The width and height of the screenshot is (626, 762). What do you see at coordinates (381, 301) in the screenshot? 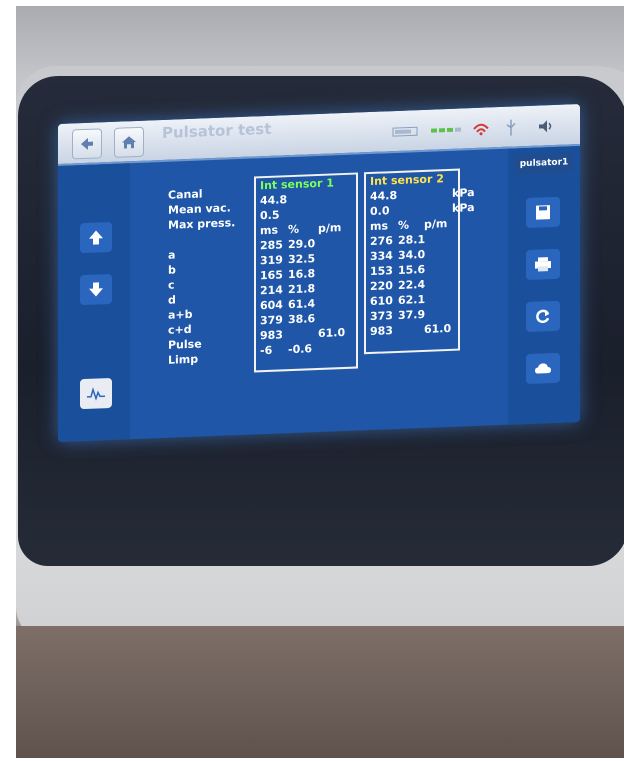
I see `cell: 610` at bounding box center [381, 301].